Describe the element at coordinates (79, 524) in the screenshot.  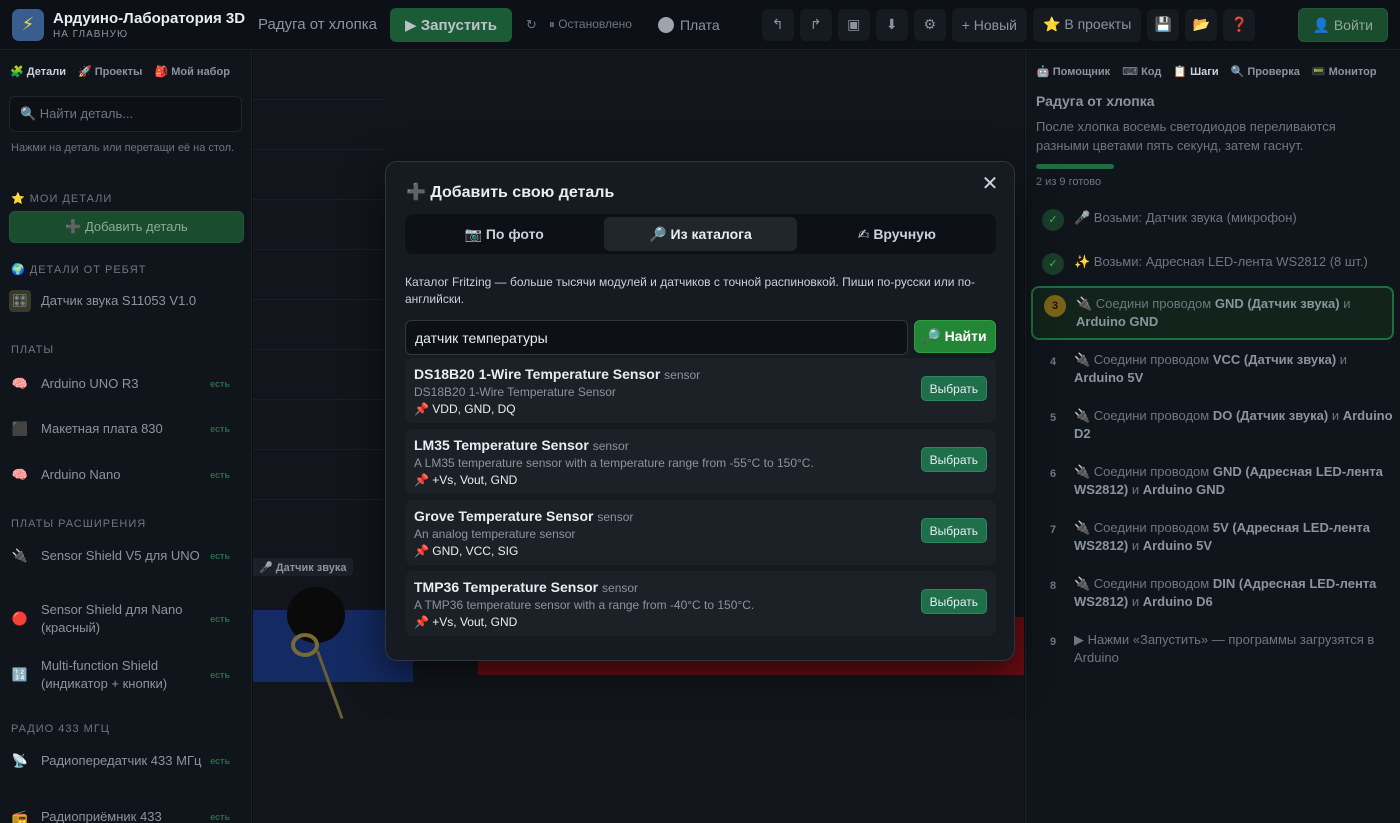
I see `section-shields: ПЛАТЫ РАСШИРЕНИЯ` at that location.